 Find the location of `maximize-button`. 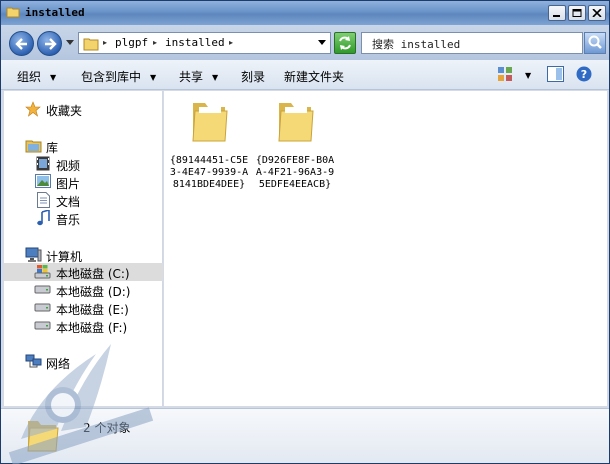

maximize-button is located at coordinates (577, 13).